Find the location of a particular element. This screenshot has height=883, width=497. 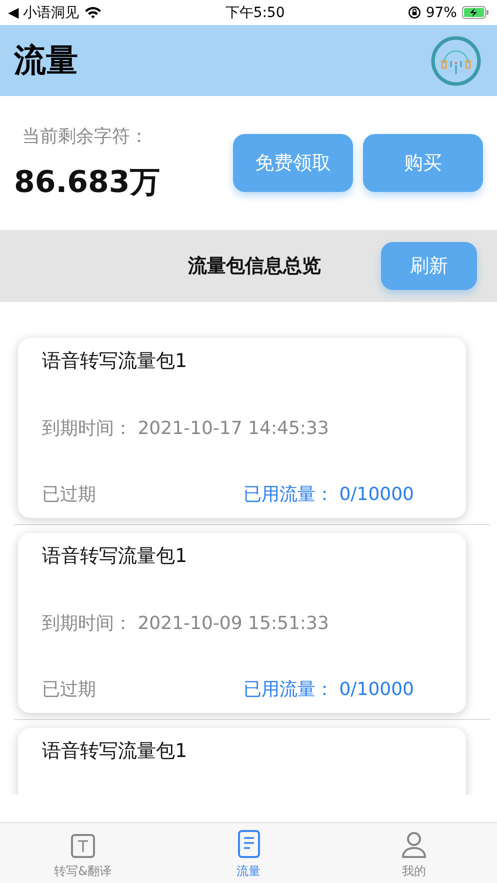

overview-title: 流量包信息总览 is located at coordinates (254, 266).